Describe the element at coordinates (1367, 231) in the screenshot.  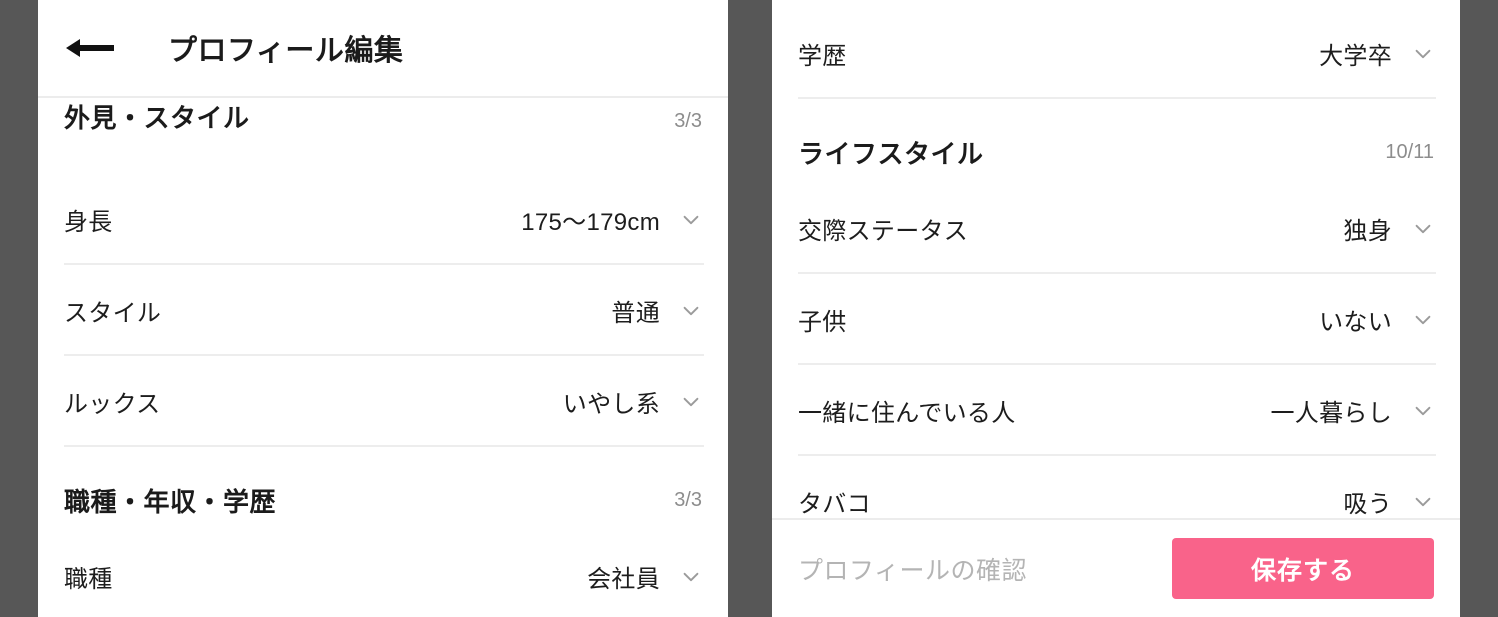
I see `field-value: 独身` at that location.